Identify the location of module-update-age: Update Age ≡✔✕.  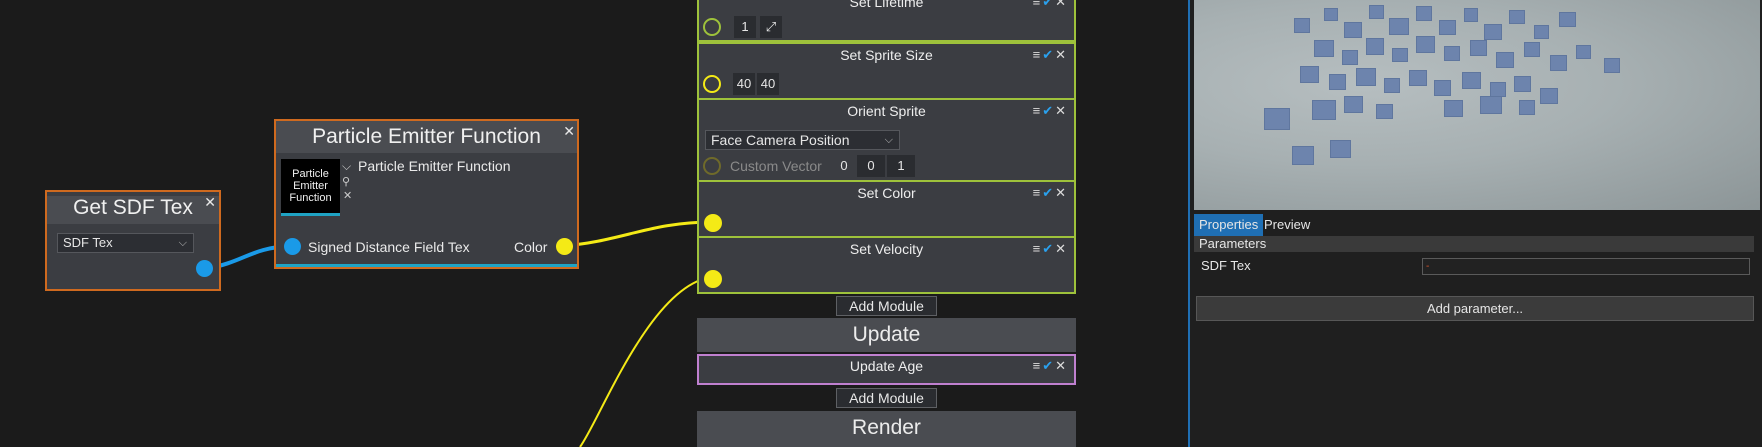
(886, 369).